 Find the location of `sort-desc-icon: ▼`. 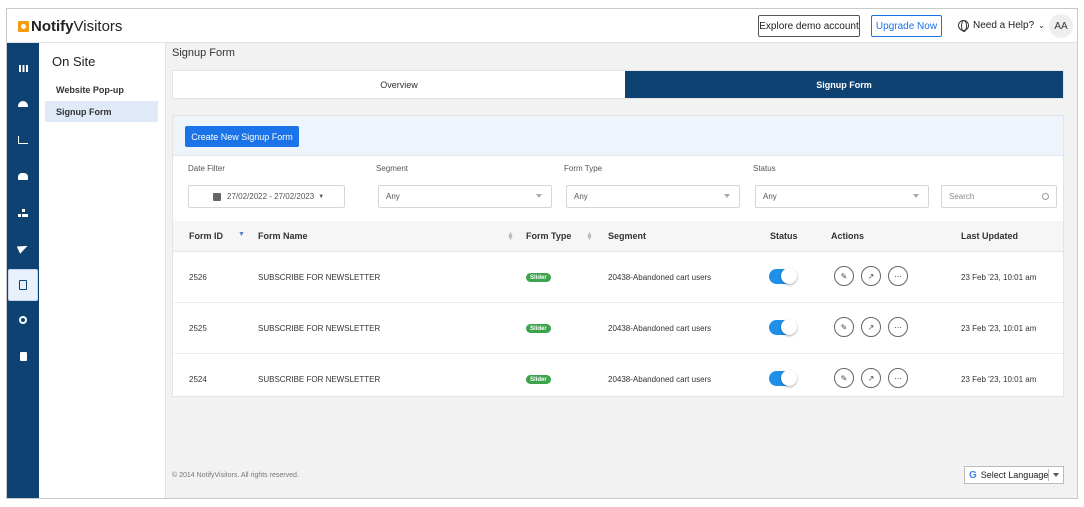

sort-desc-icon: ▼ is located at coordinates (241, 234).